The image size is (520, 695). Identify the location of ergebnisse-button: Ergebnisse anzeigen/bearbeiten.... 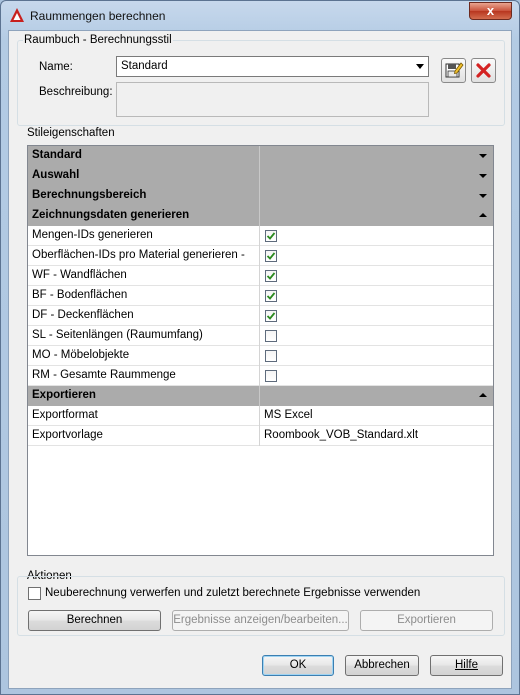
(260, 620).